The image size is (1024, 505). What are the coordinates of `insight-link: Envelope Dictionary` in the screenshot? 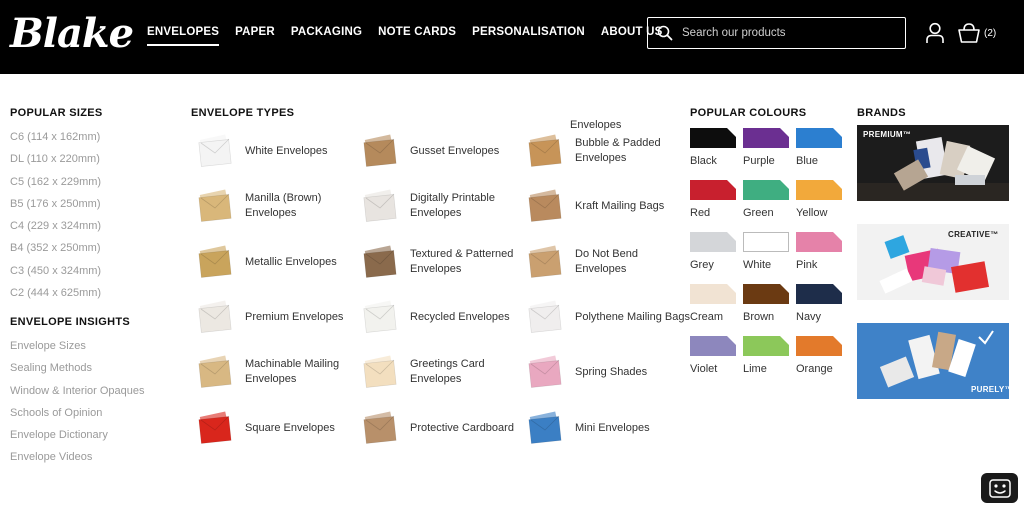 It's located at (77, 439).